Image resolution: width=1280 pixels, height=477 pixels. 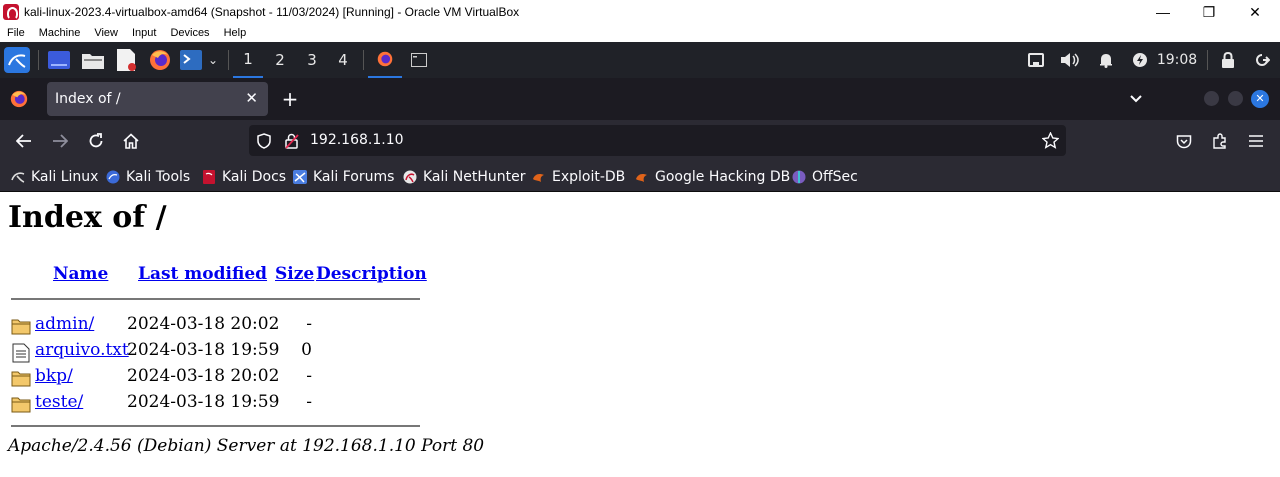 What do you see at coordinates (215, 426) in the screenshot?
I see `footer-divider` at bounding box center [215, 426].